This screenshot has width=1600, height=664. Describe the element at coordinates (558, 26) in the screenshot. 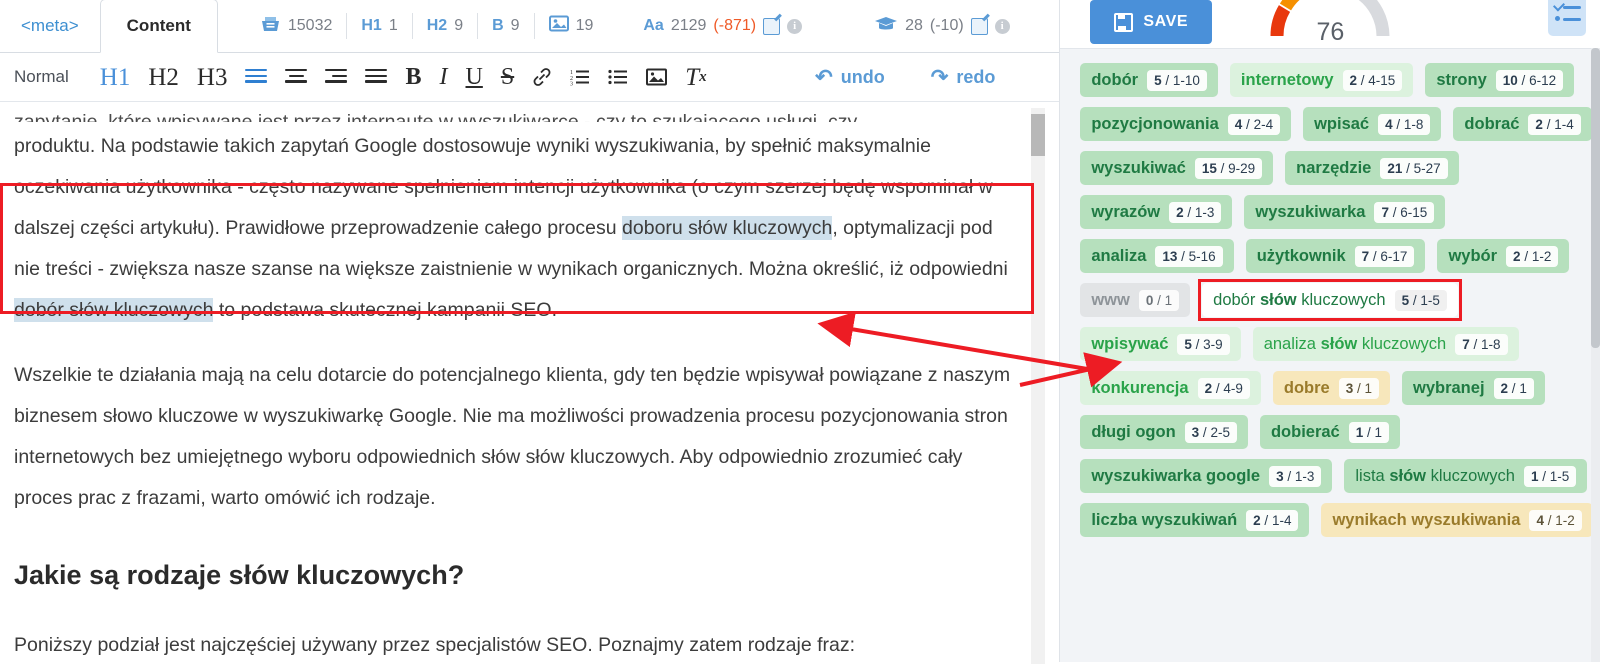

I see `image-icon` at that location.